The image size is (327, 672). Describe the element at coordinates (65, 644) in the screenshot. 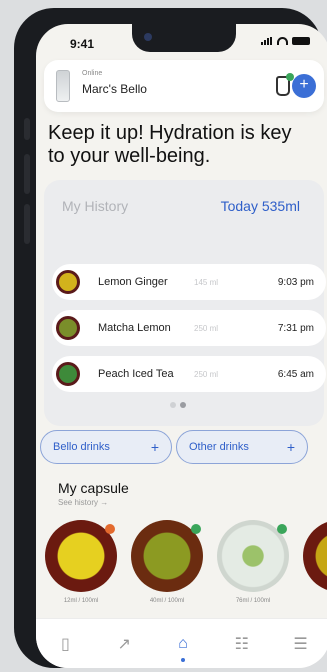

I see `nav-device-icon: ▯` at that location.